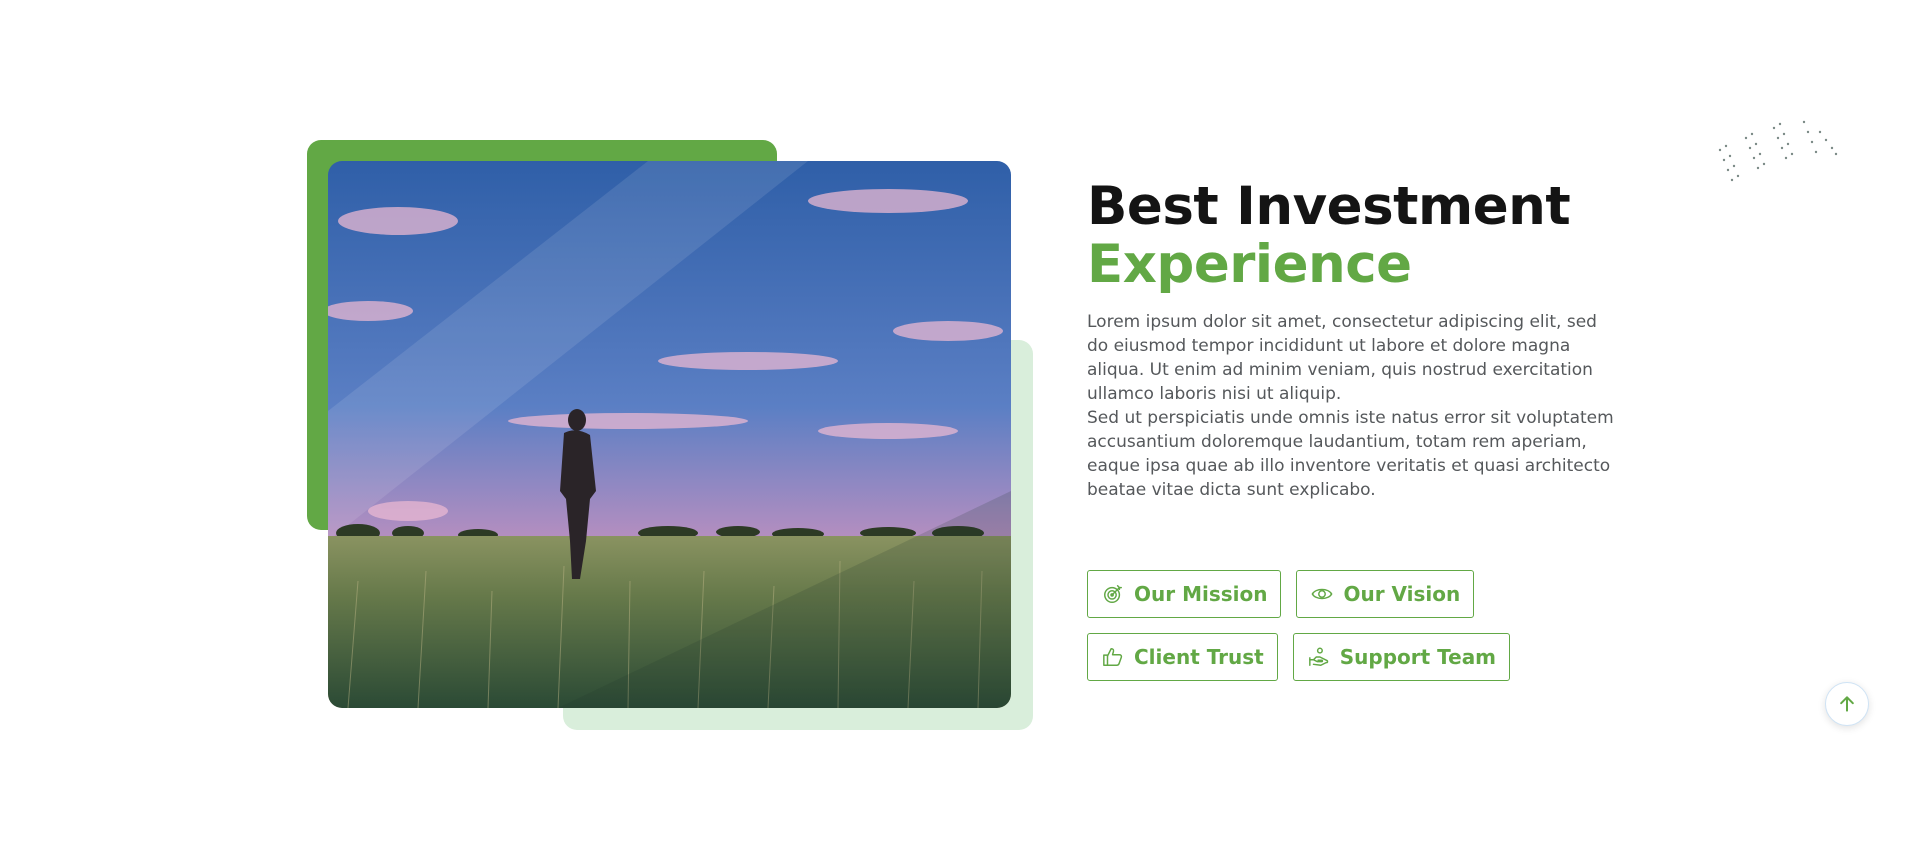 Image resolution: width=1920 pixels, height=868 pixels. Describe the element at coordinates (1418, 657) in the screenshot. I see `support-team-label: Support Team` at that location.